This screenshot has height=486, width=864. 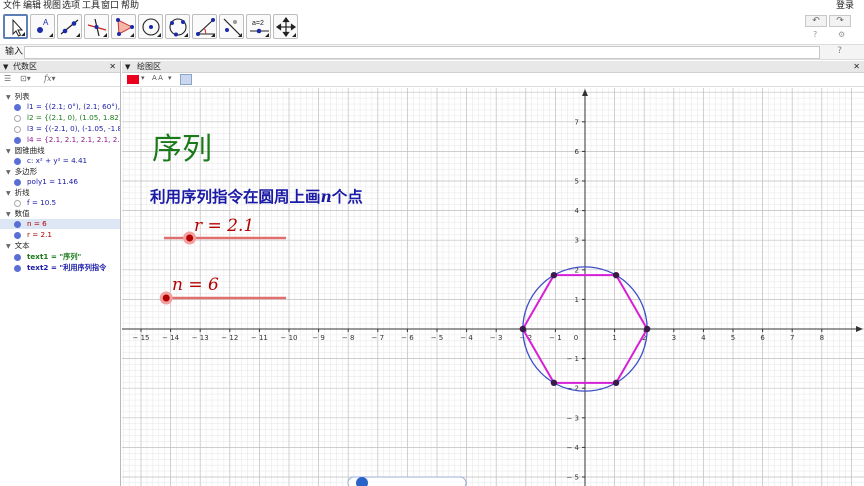 What do you see at coordinates (110, 6) in the screenshot?
I see `menu-window: 窗口` at bounding box center [110, 6].